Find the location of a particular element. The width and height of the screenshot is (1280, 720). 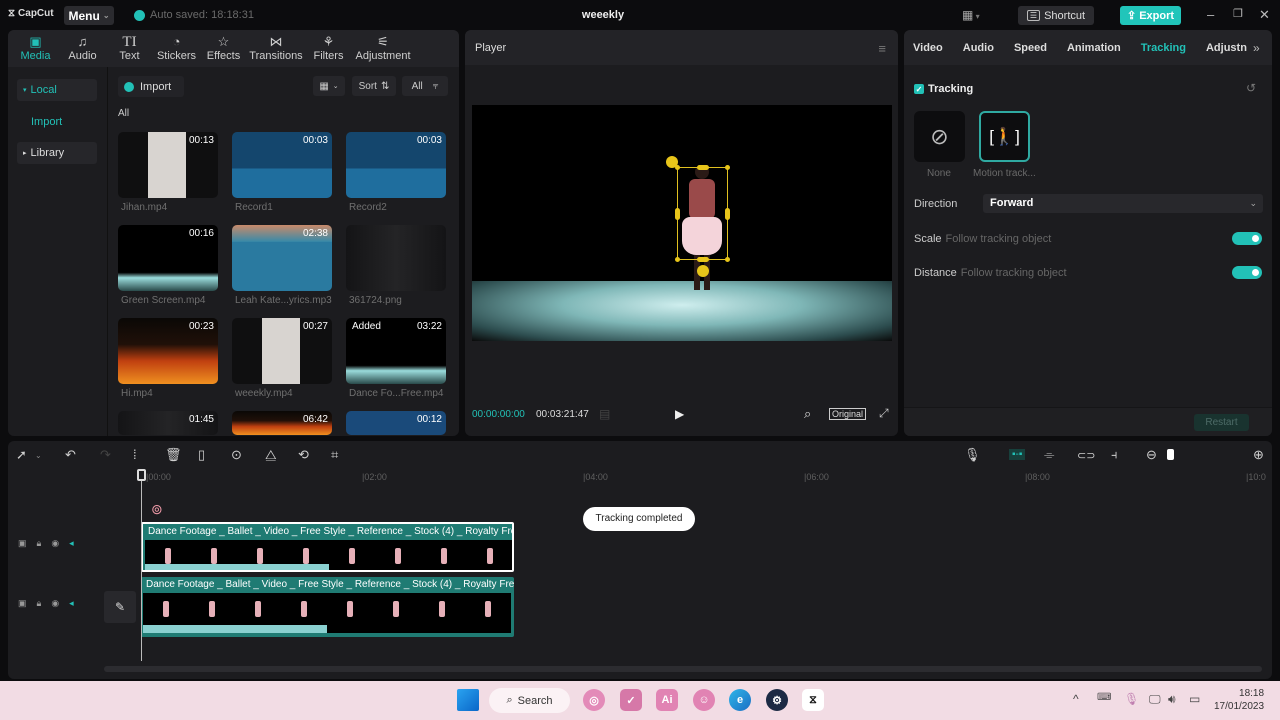

direction-select: Forward ⌄ is located at coordinates (1123, 203).